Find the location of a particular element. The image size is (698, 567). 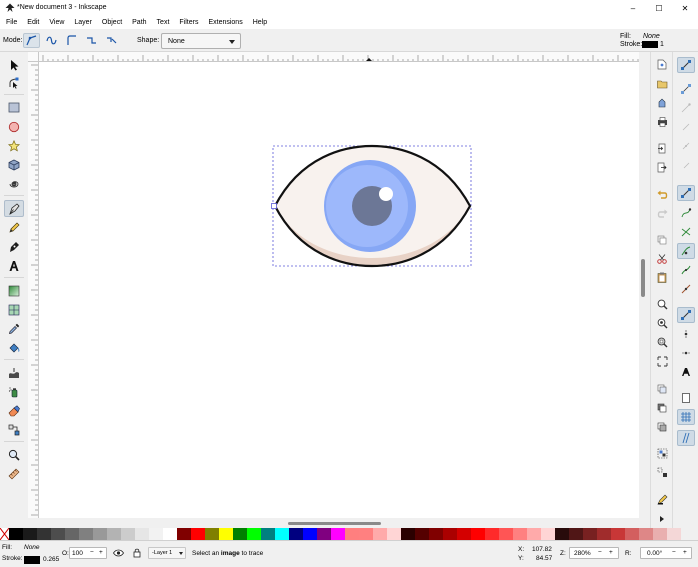

text-tool-button is located at coordinates (14, 265).